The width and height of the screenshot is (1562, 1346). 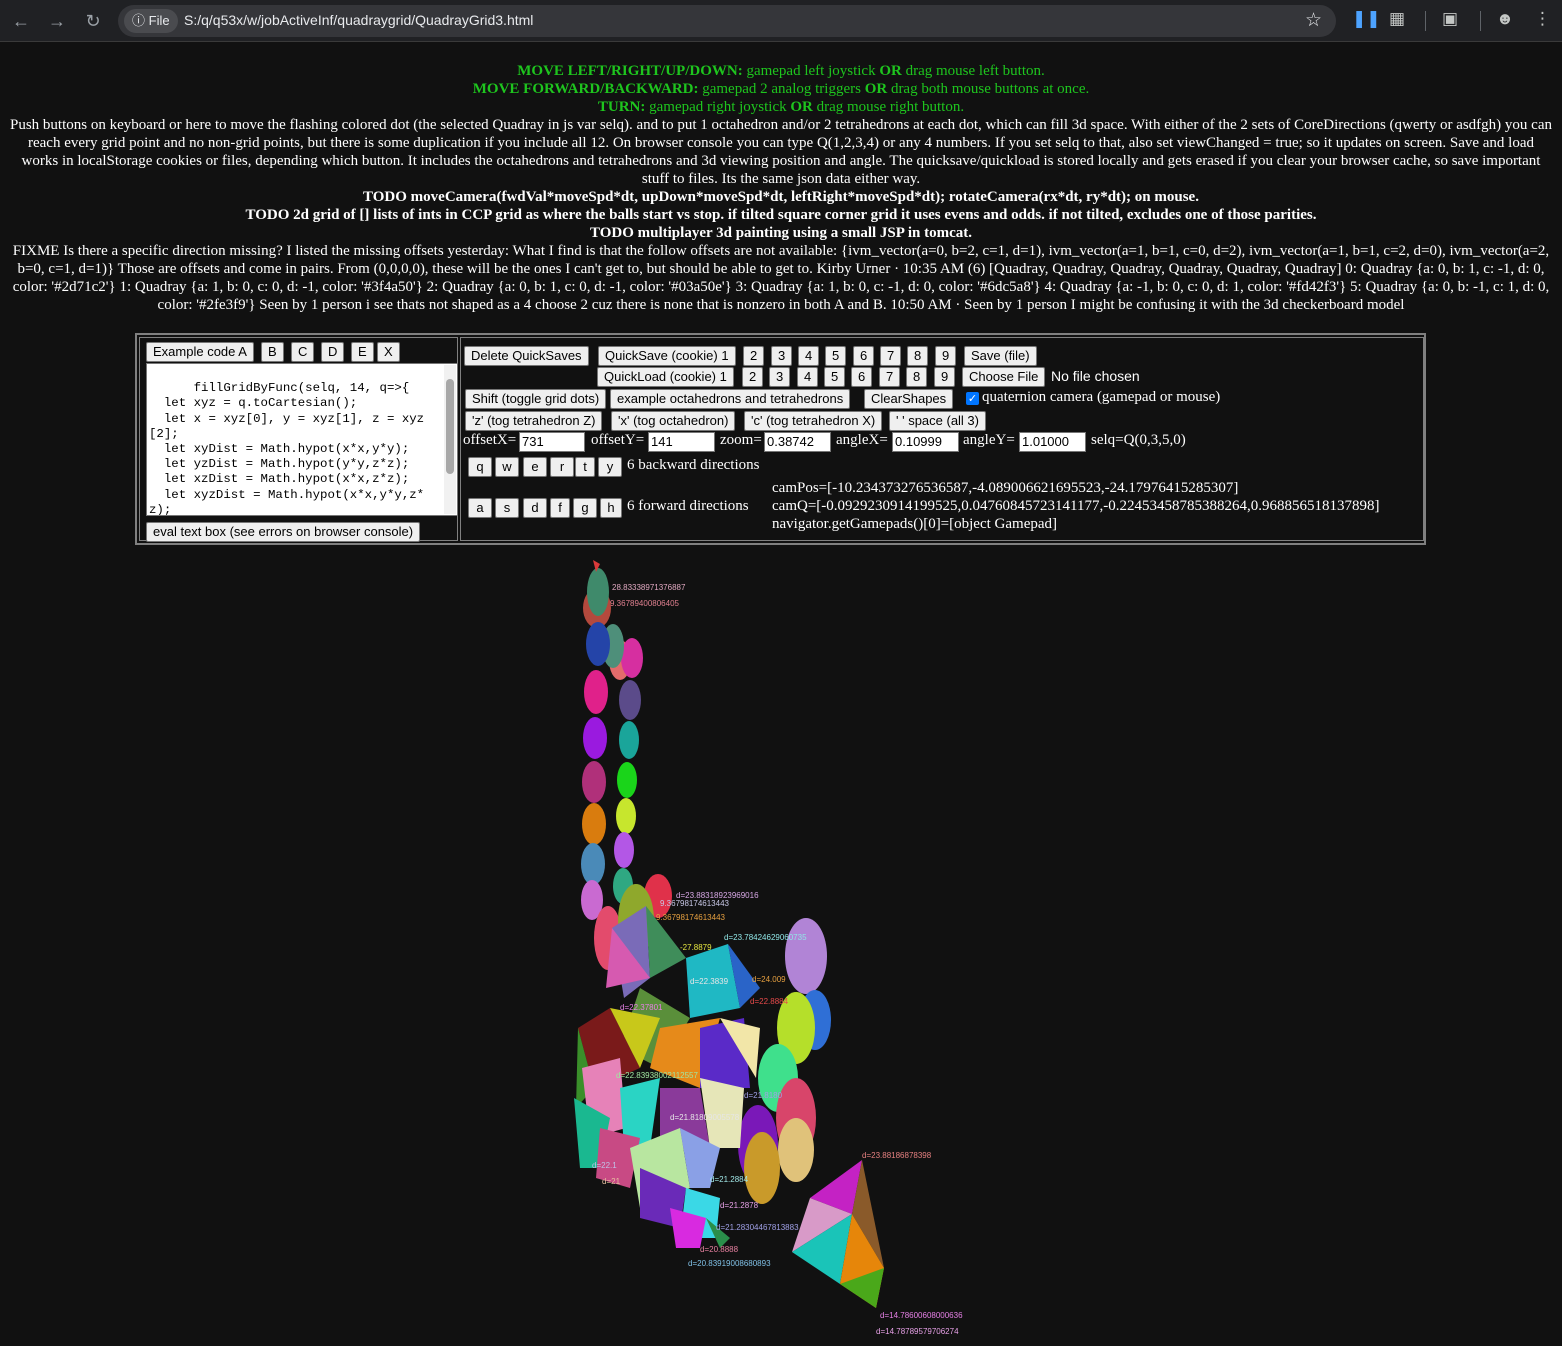 What do you see at coordinates (688, 506) in the screenshot?
I see `forward-directions-label: 6 forward directions` at bounding box center [688, 506].